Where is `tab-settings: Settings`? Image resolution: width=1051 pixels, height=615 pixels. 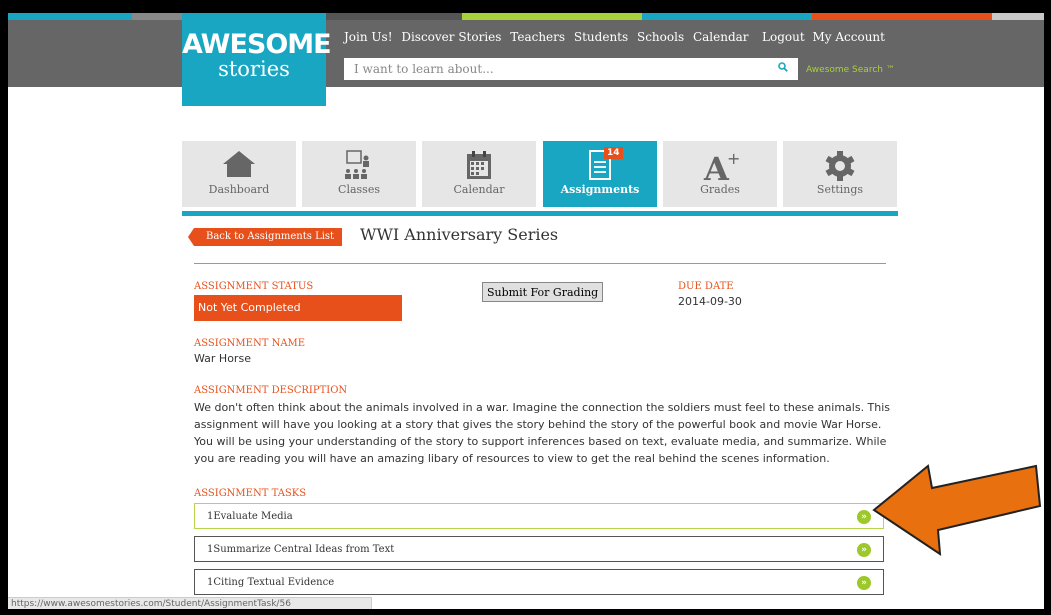 tab-settings: Settings is located at coordinates (840, 174).